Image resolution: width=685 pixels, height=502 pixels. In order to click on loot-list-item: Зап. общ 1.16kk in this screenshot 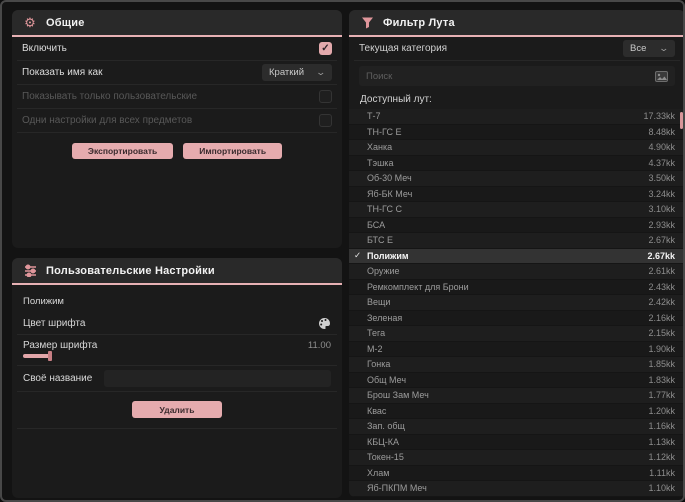, I will do `click(516, 427)`.